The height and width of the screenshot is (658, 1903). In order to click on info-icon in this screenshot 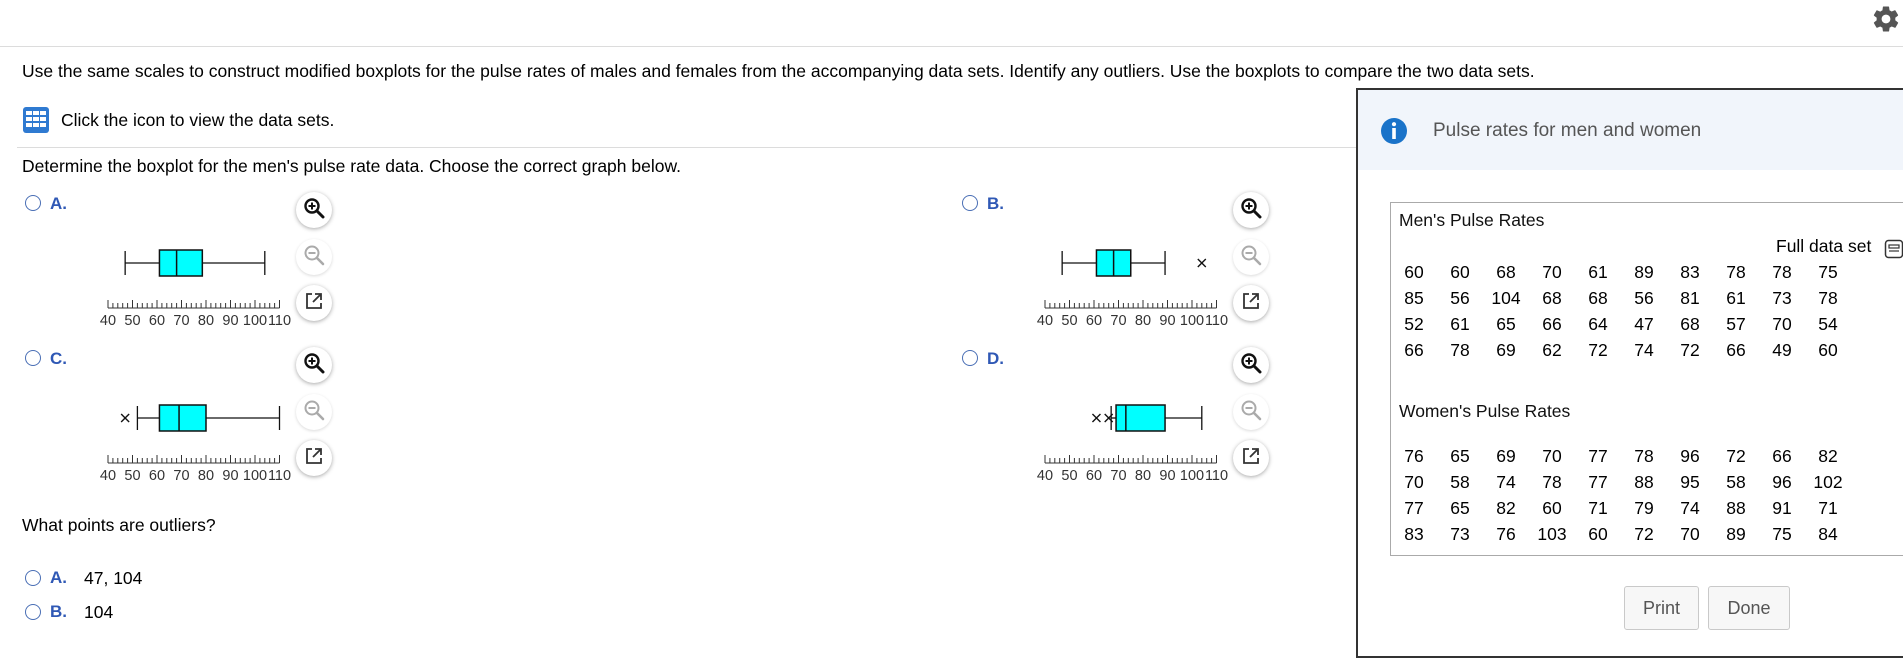, I will do `click(1394, 131)`.